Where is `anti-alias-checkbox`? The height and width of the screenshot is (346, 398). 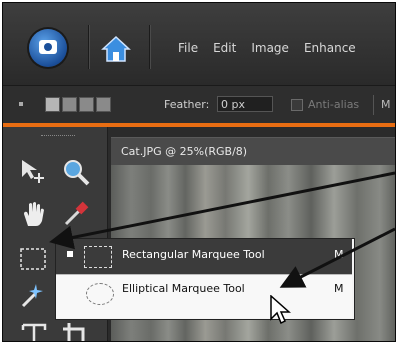 anti-alias-checkbox is located at coordinates (297, 105).